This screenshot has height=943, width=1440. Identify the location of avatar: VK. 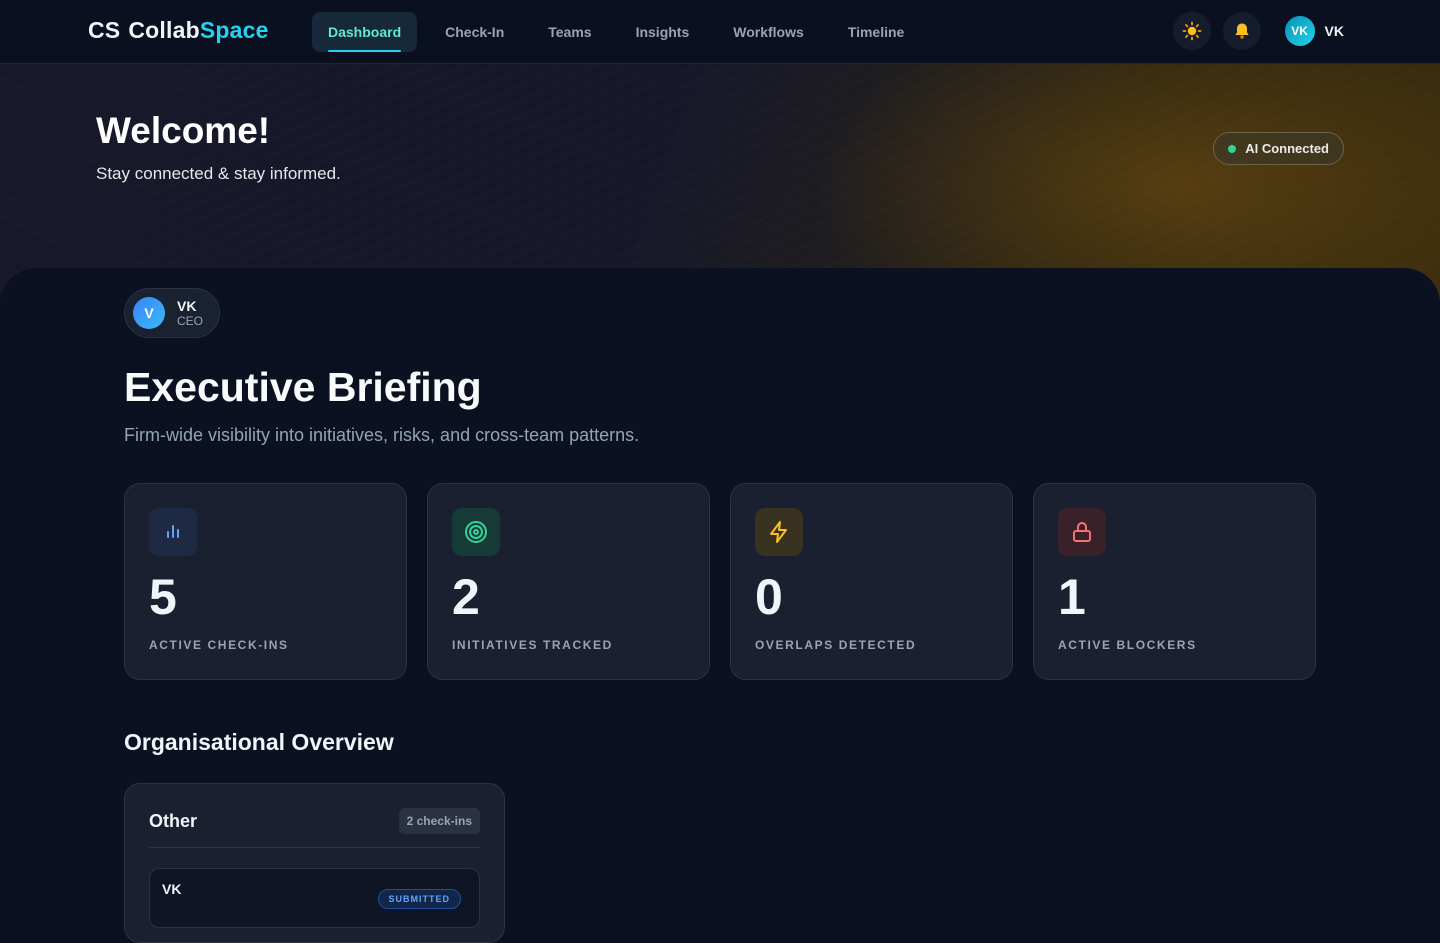
(1299, 31).